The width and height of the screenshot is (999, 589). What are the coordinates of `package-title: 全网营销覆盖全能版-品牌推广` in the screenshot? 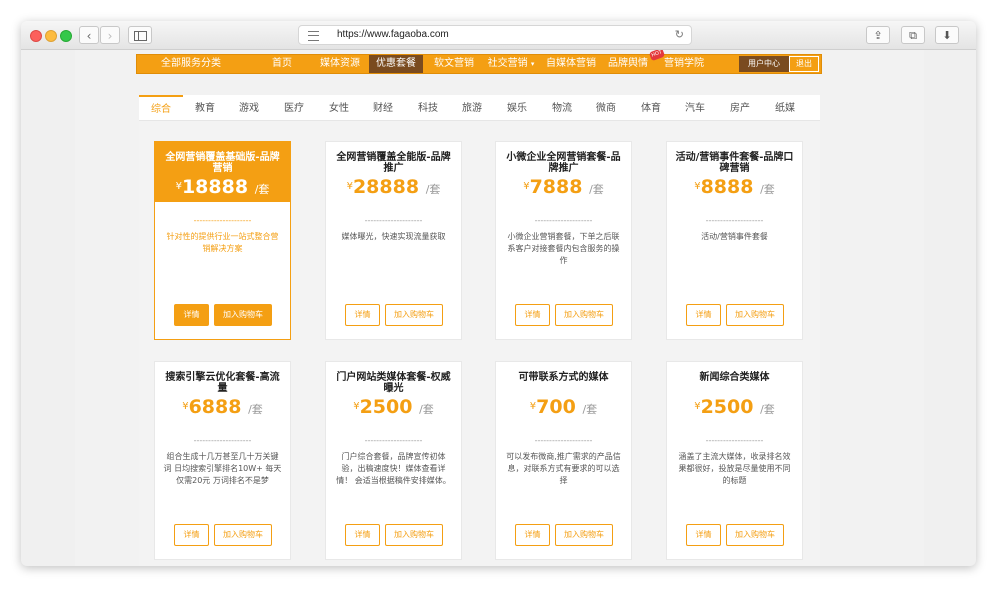 It's located at (393, 163).